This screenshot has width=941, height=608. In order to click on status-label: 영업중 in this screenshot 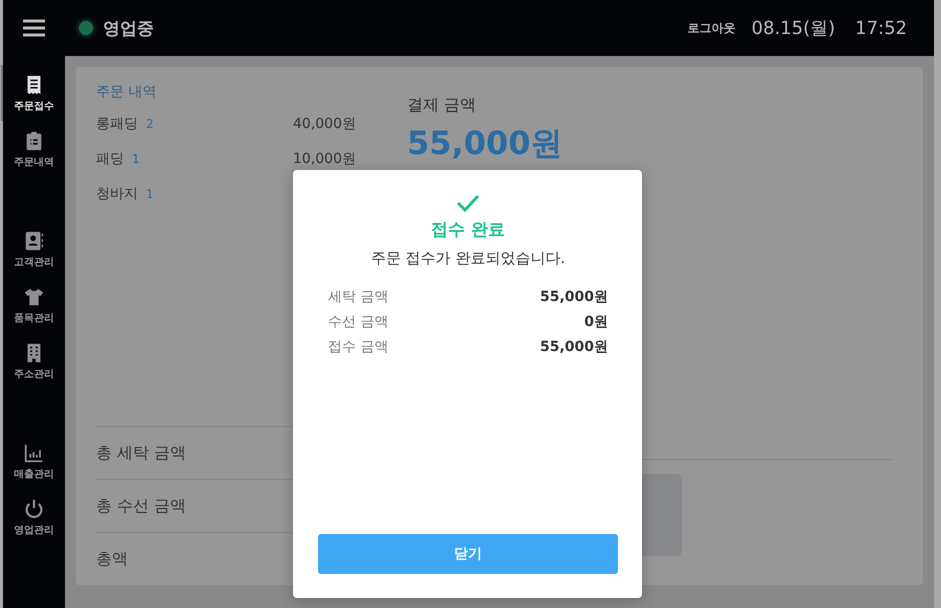, I will do `click(128, 29)`.